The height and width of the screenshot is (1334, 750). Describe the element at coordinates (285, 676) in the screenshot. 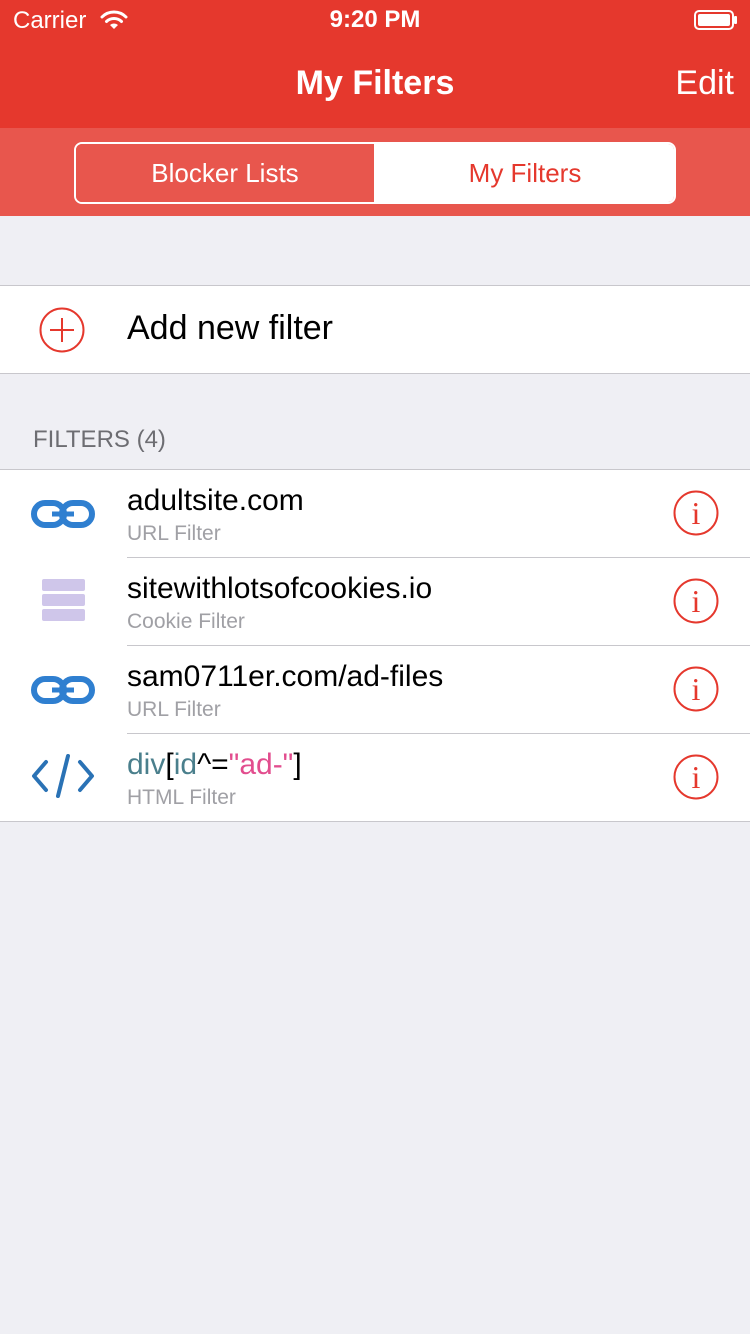

I see `filter-title: sam0711er.com/ad-files` at that location.